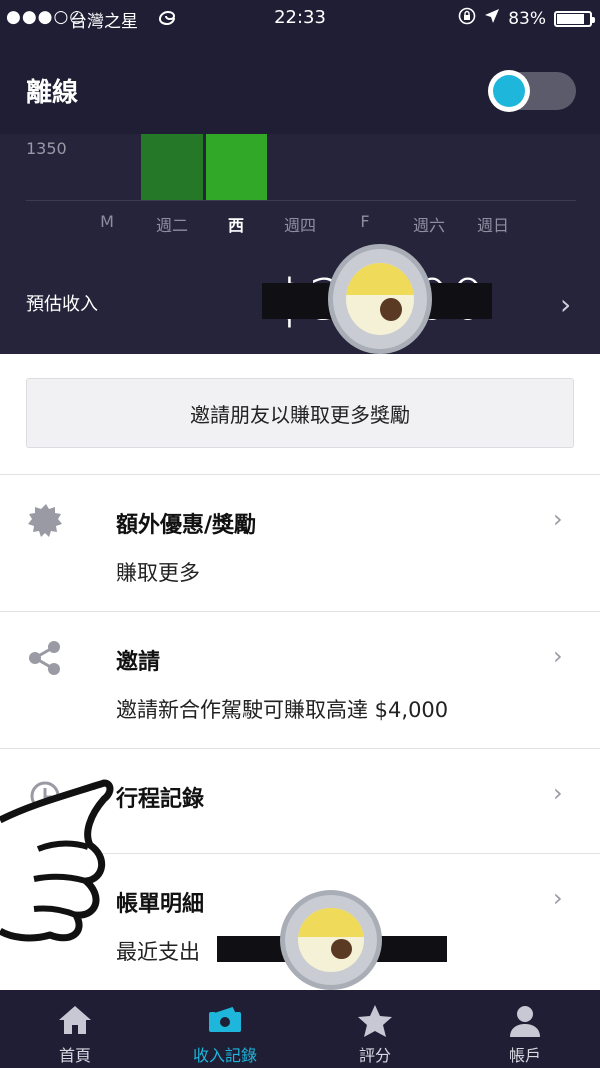 Image resolution: width=600 pixels, height=1068 pixels. Describe the element at coordinates (158, 952) in the screenshot. I see `row-subtitle: 最近支出` at that location.